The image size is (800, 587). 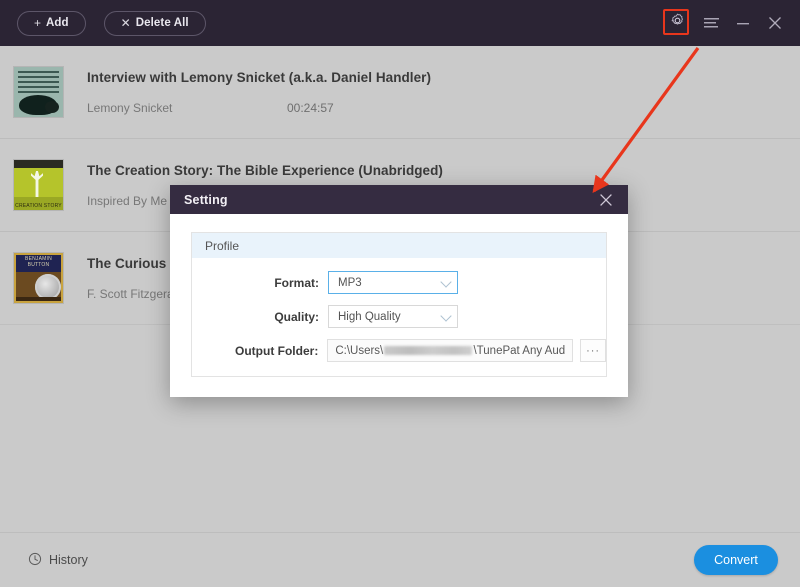 I want to click on plus-icon: +, so click(x=38, y=23).